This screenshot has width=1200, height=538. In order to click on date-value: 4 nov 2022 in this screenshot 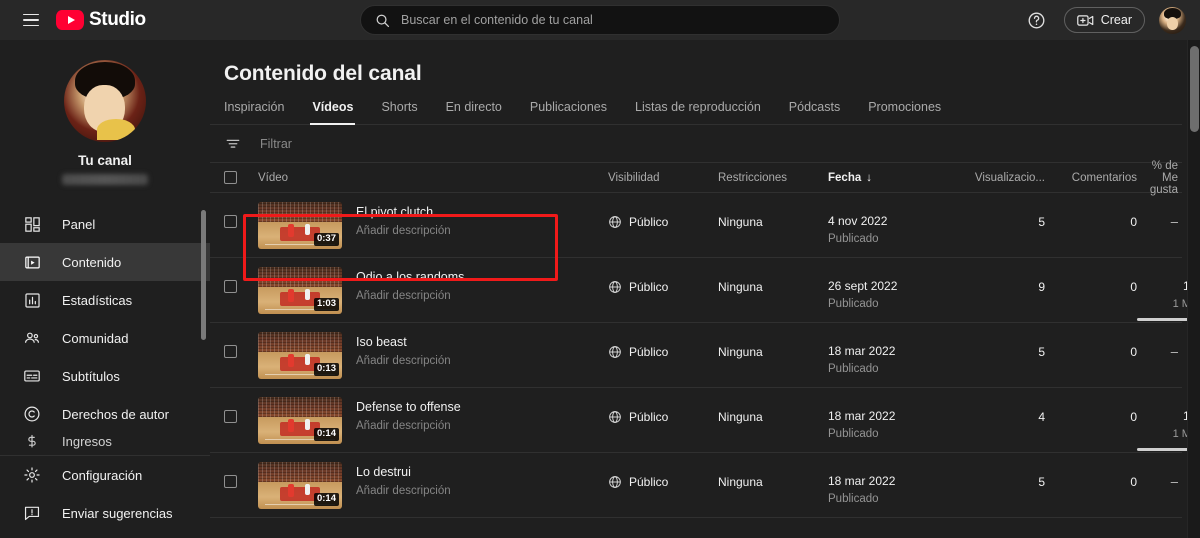, I will do `click(858, 221)`.